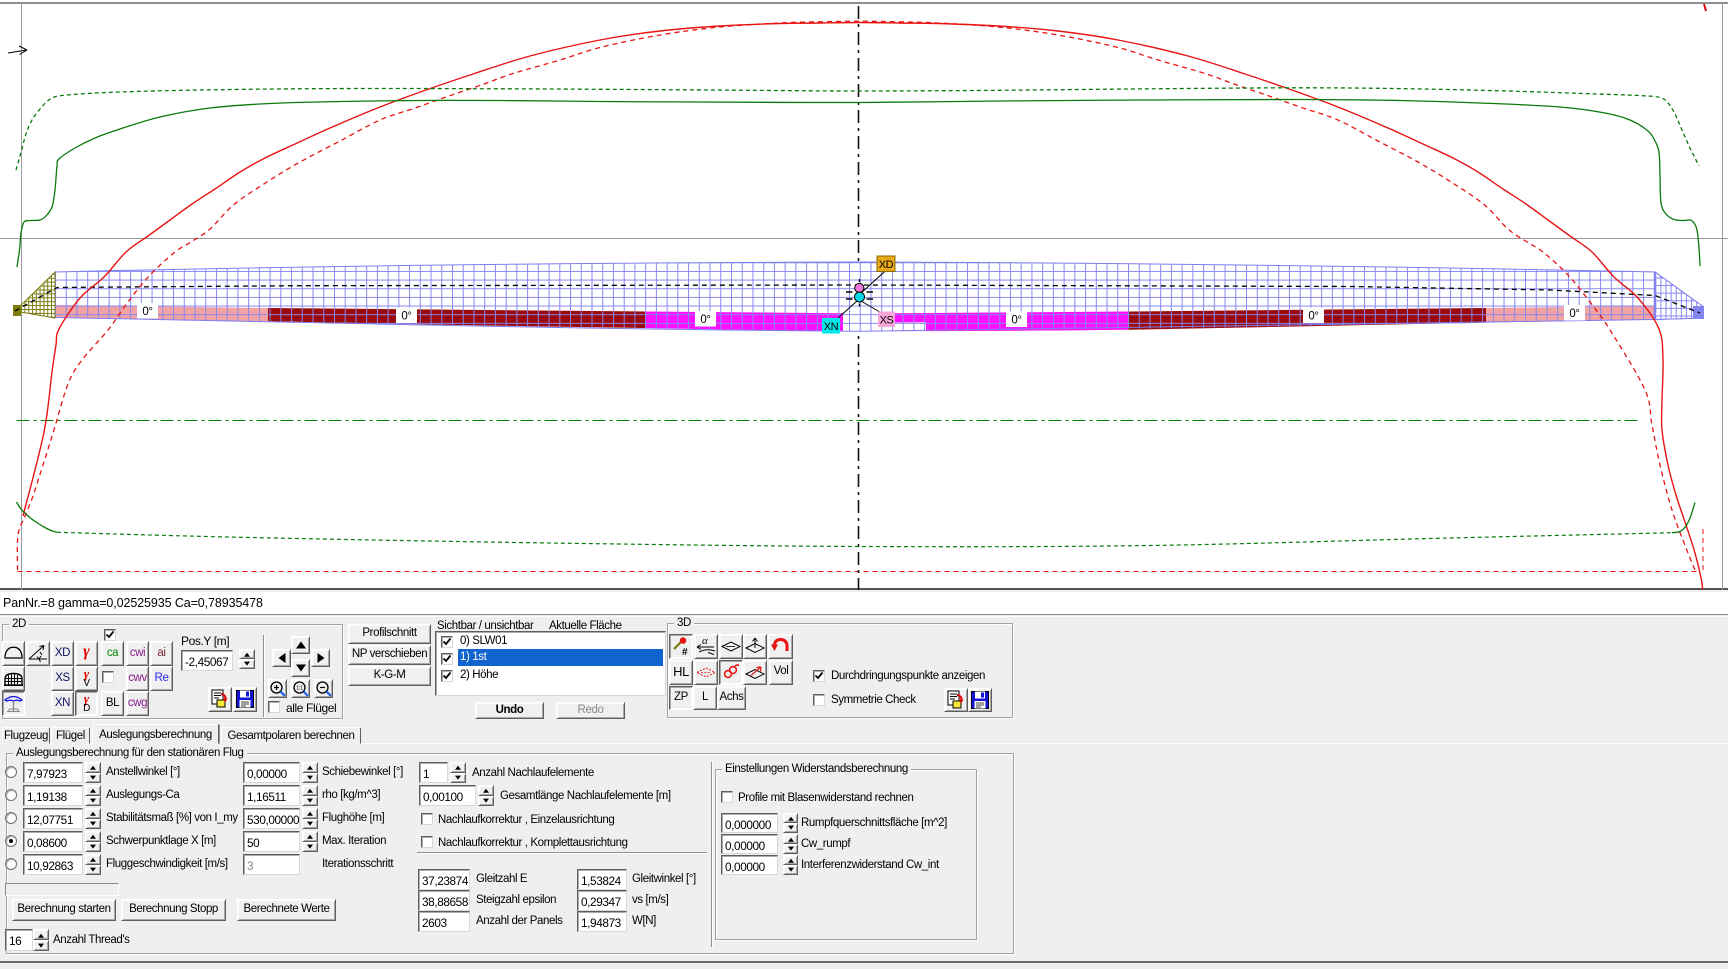  I want to click on svg-text: α, so click(705, 641).